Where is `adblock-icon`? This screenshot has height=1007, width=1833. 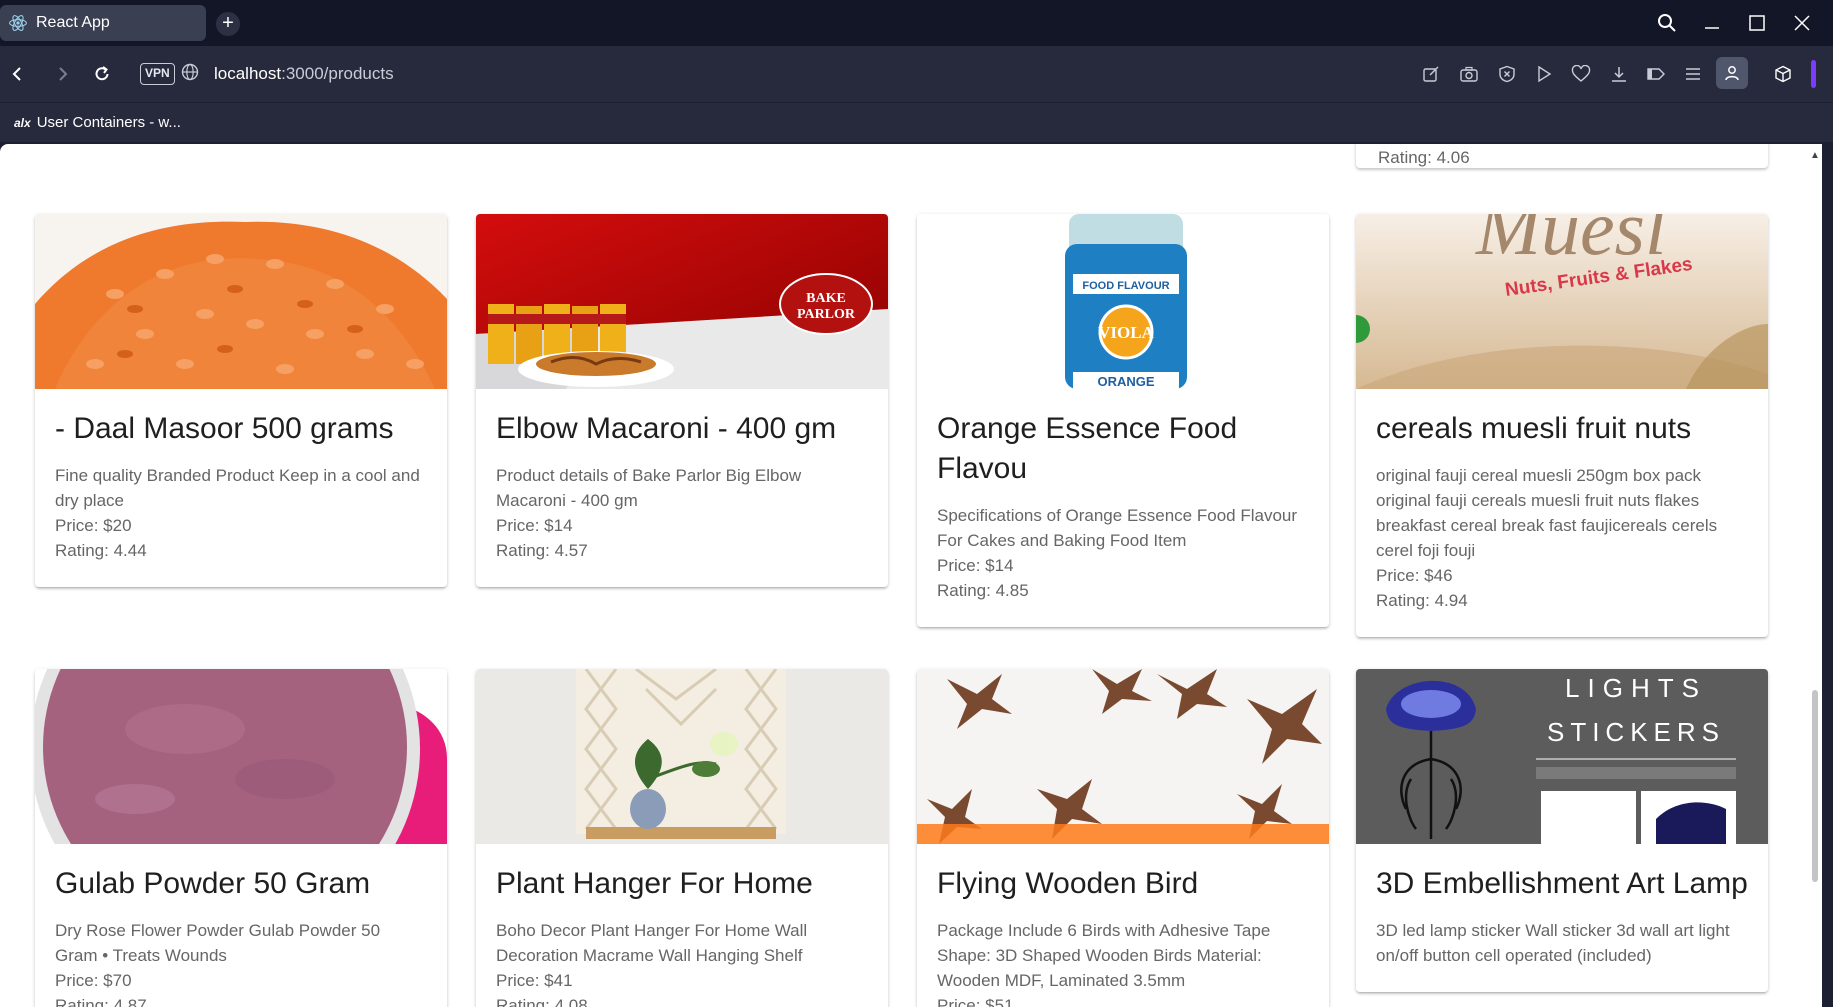 adblock-icon is located at coordinates (1507, 74).